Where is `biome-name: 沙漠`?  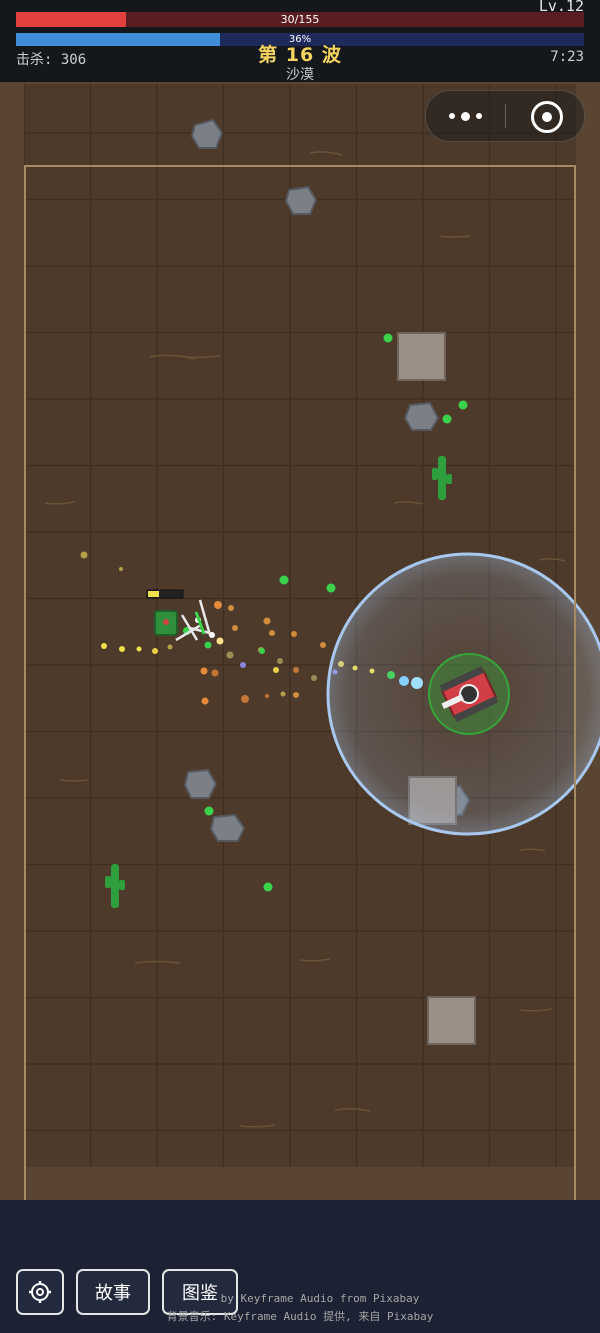
biome-name: 沙漠 is located at coordinates (300, 75).